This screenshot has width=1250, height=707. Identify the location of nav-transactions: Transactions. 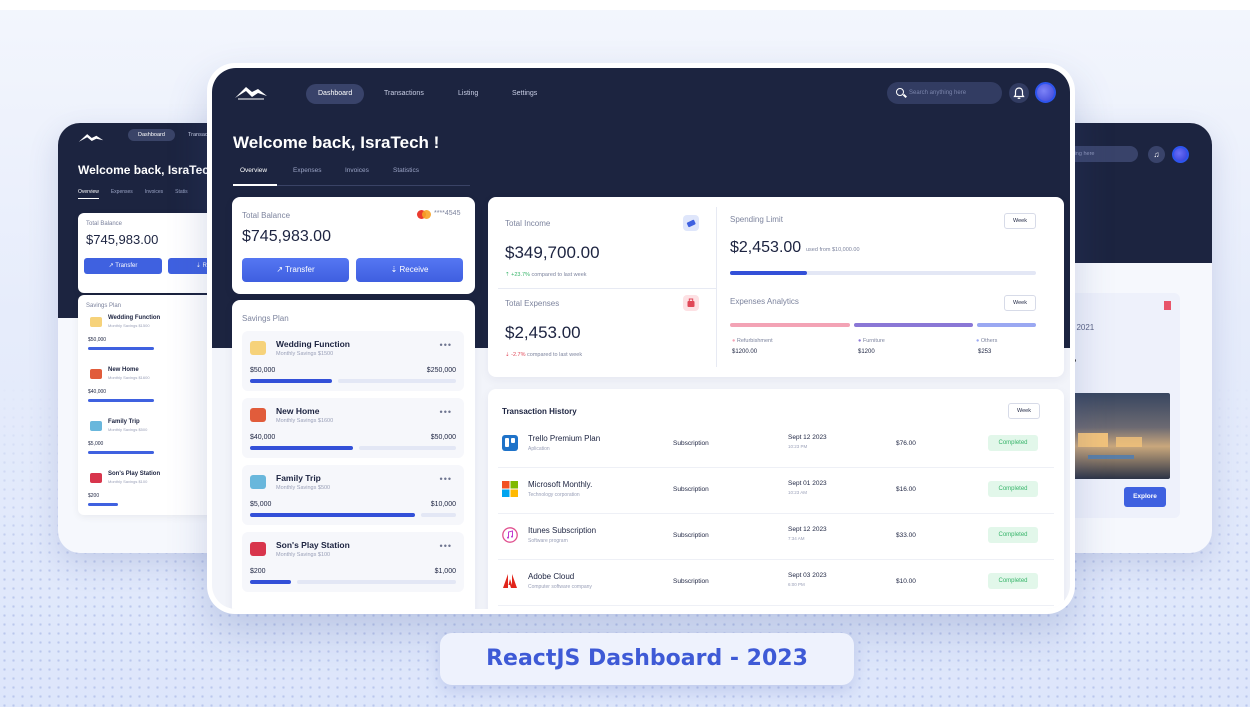
(404, 94).